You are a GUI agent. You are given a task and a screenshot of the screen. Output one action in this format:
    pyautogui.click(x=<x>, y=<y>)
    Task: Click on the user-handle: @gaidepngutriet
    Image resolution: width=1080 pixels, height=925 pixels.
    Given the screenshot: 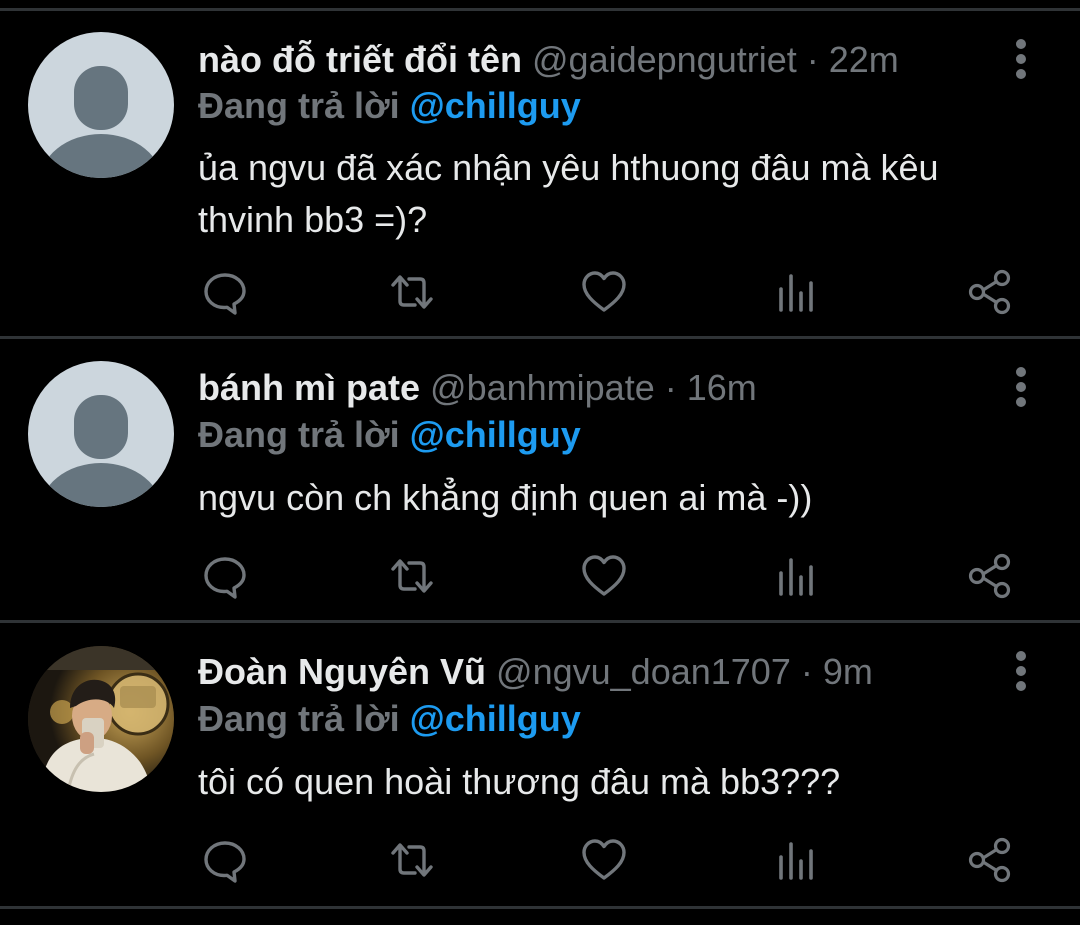 What is the action you would take?
    pyautogui.click(x=664, y=59)
    